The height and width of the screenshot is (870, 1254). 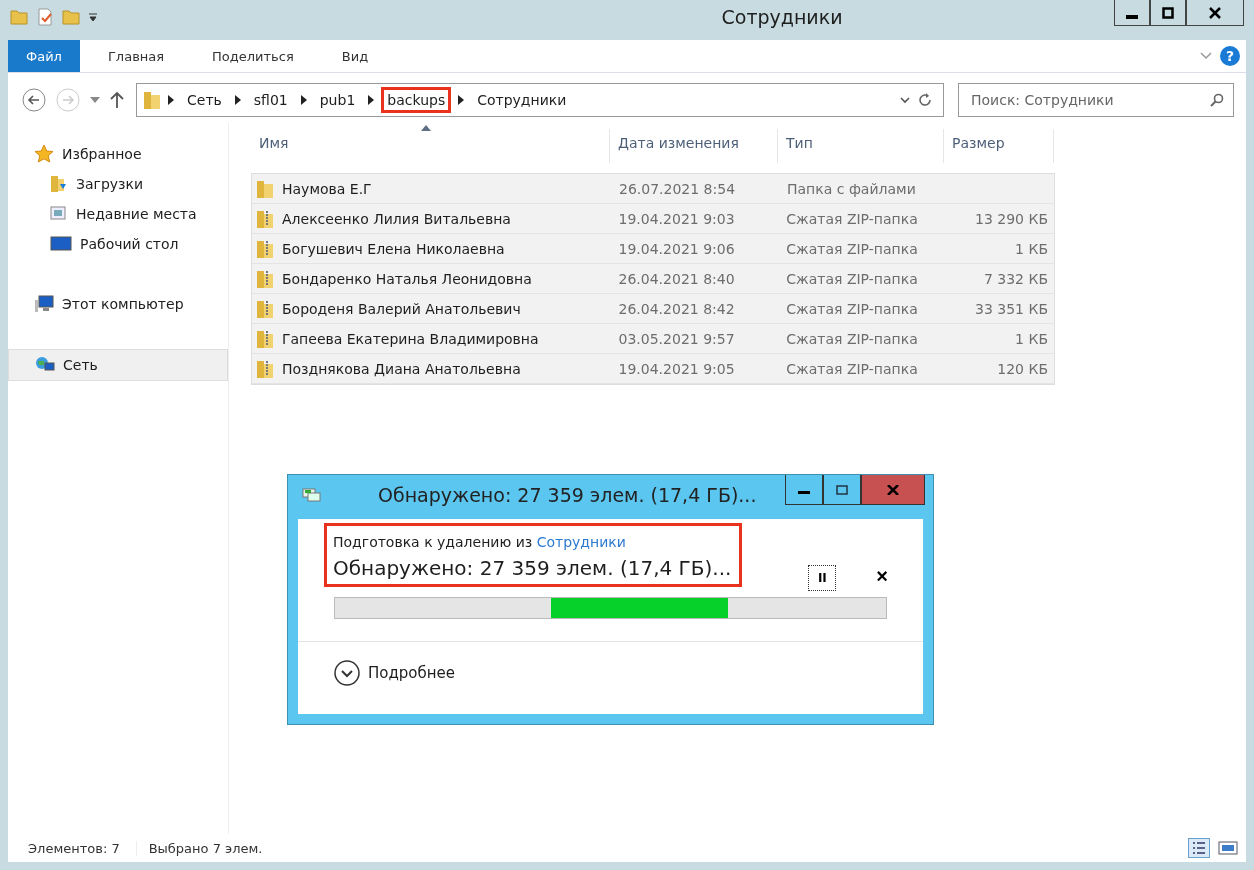 What do you see at coordinates (204, 100) in the screenshot?
I see `breadcrumb-item: Сеть` at bounding box center [204, 100].